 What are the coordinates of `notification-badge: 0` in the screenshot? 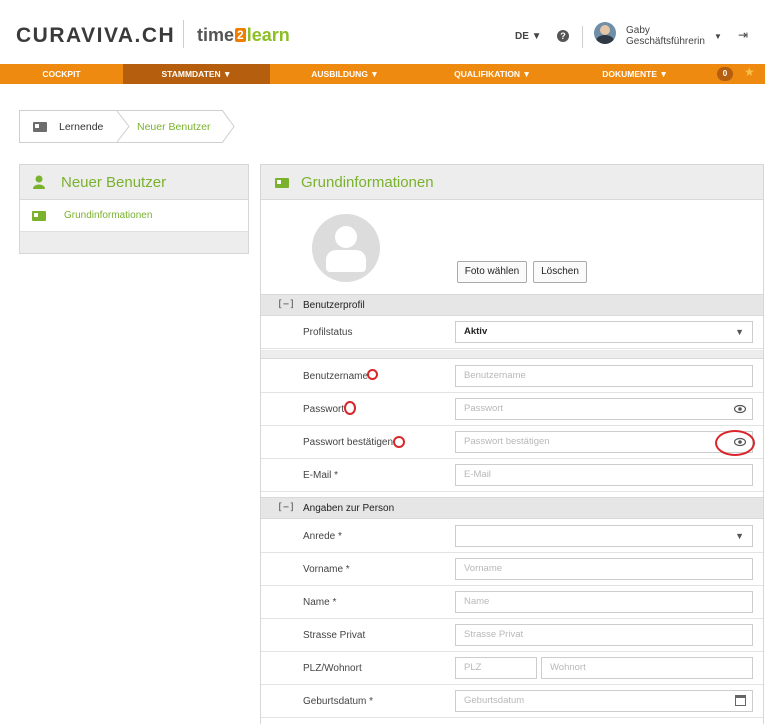 It's located at (725, 74).